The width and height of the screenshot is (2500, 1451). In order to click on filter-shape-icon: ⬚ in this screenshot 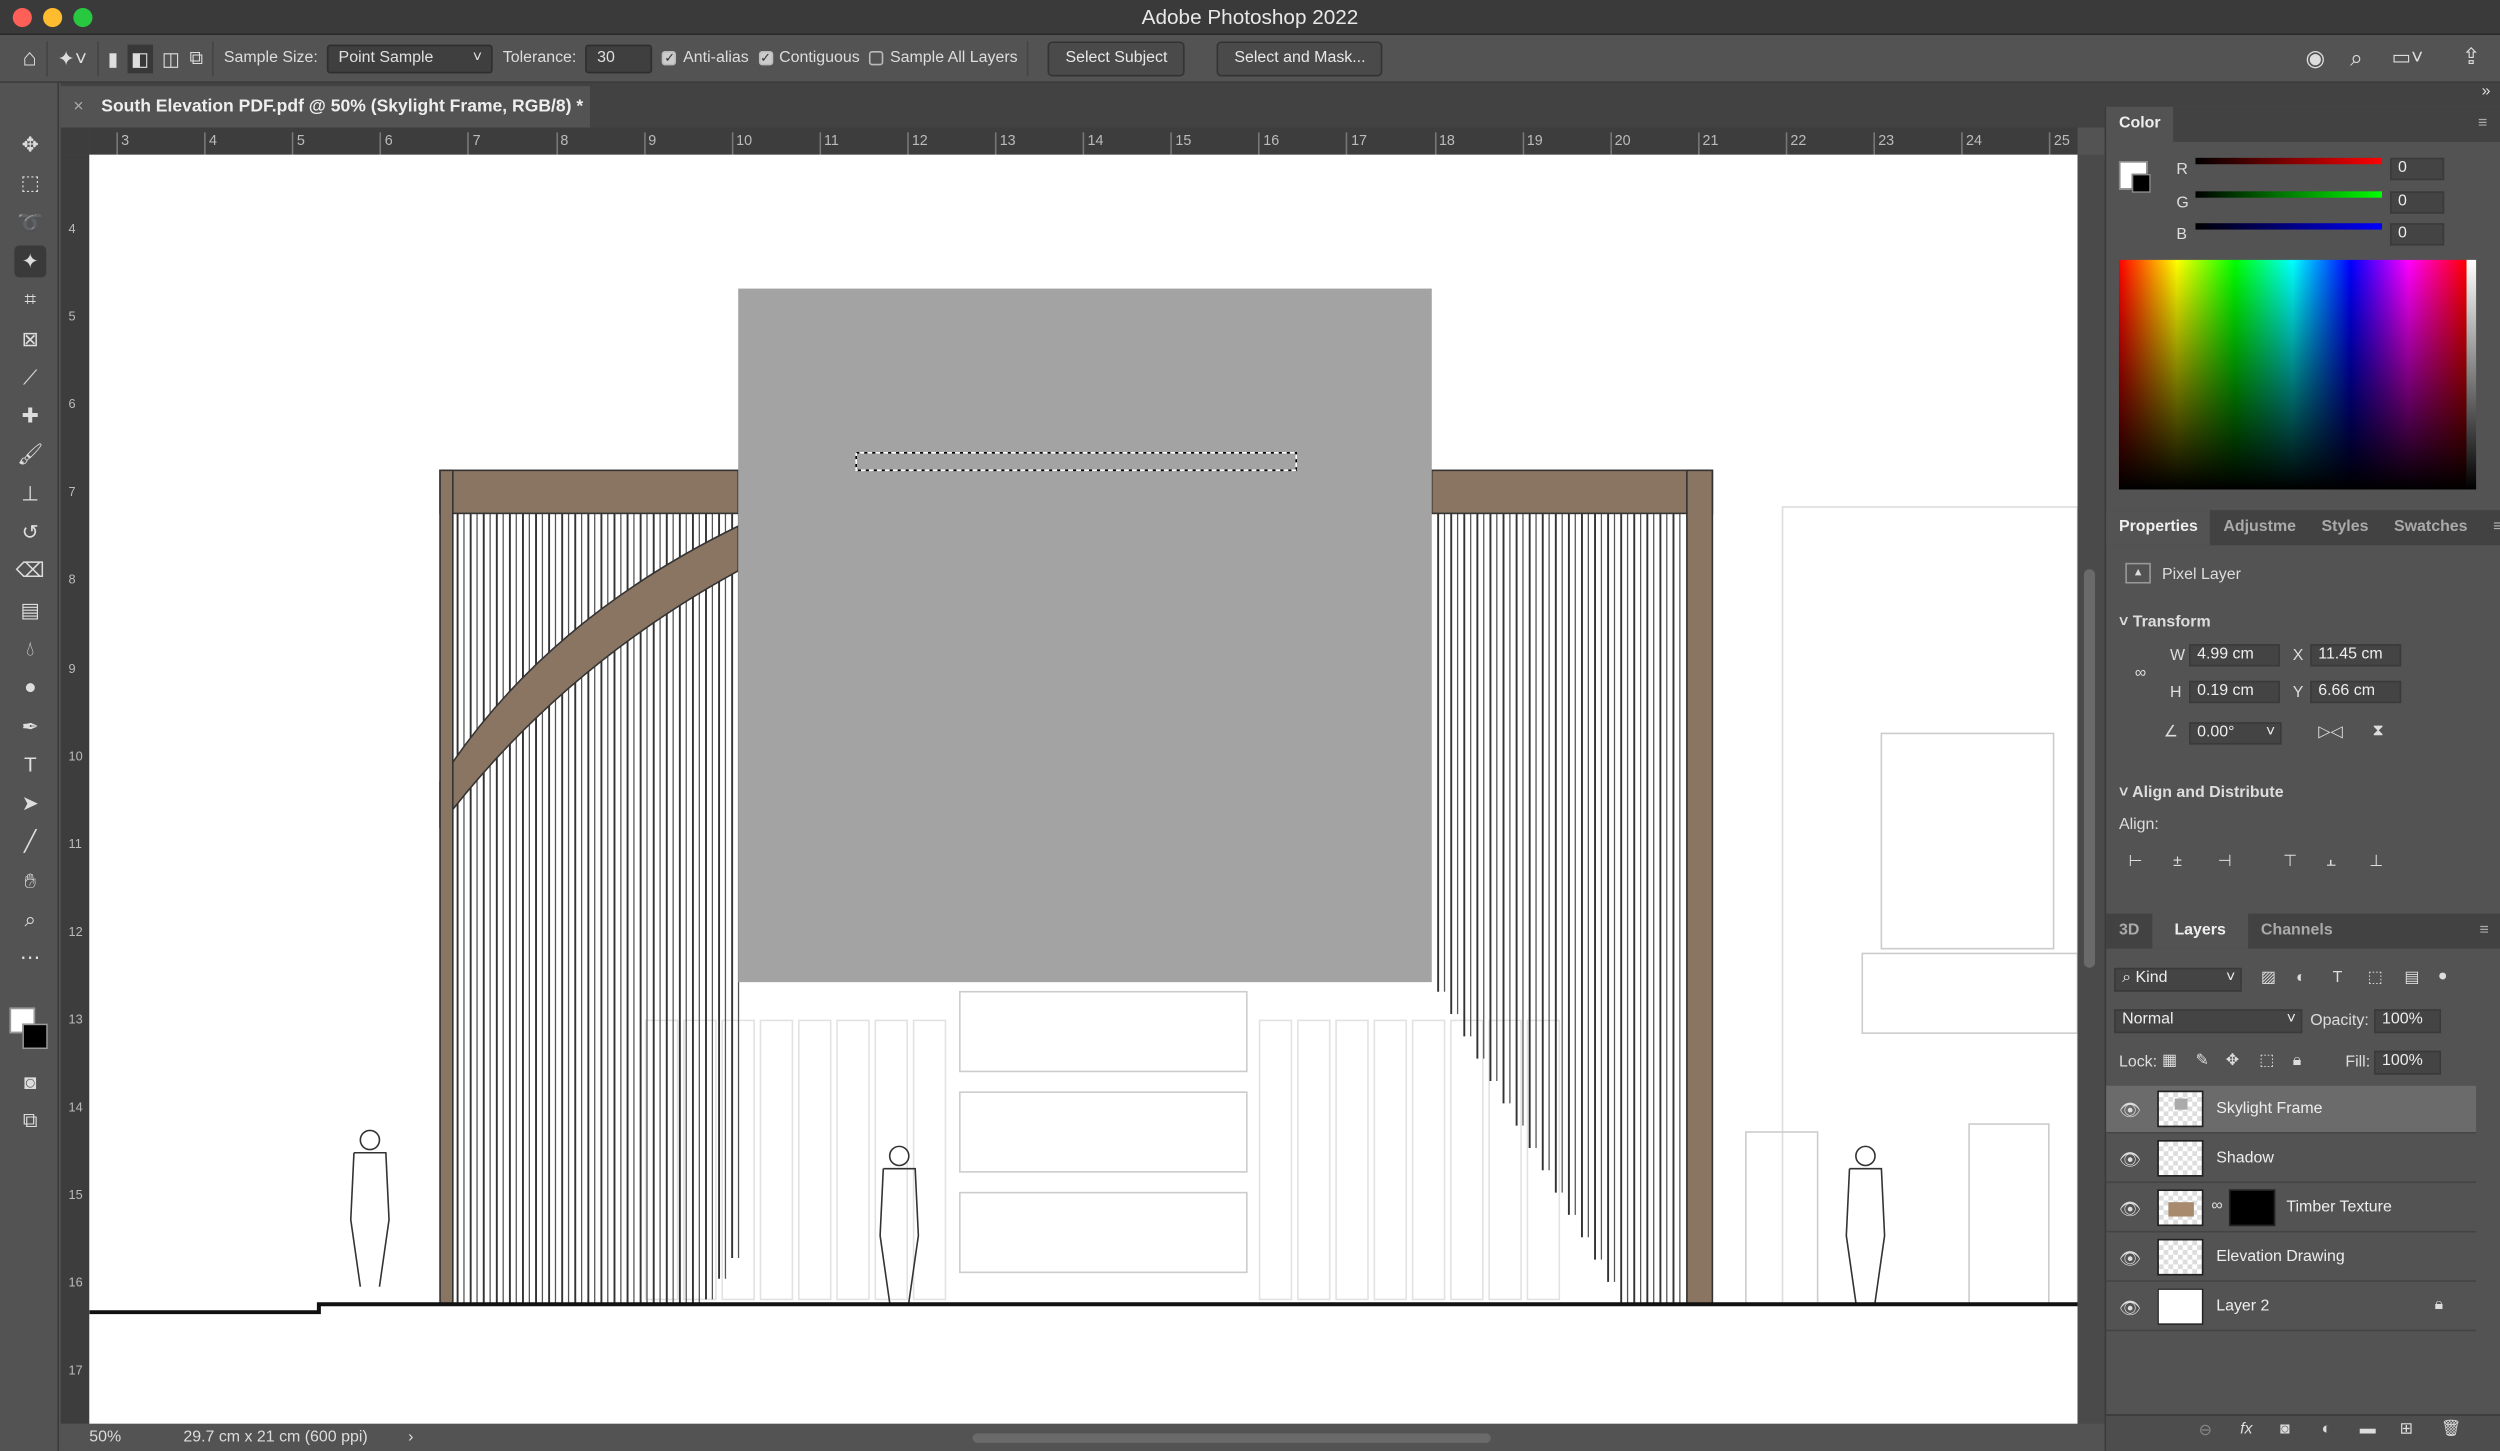, I will do `click(2375, 978)`.